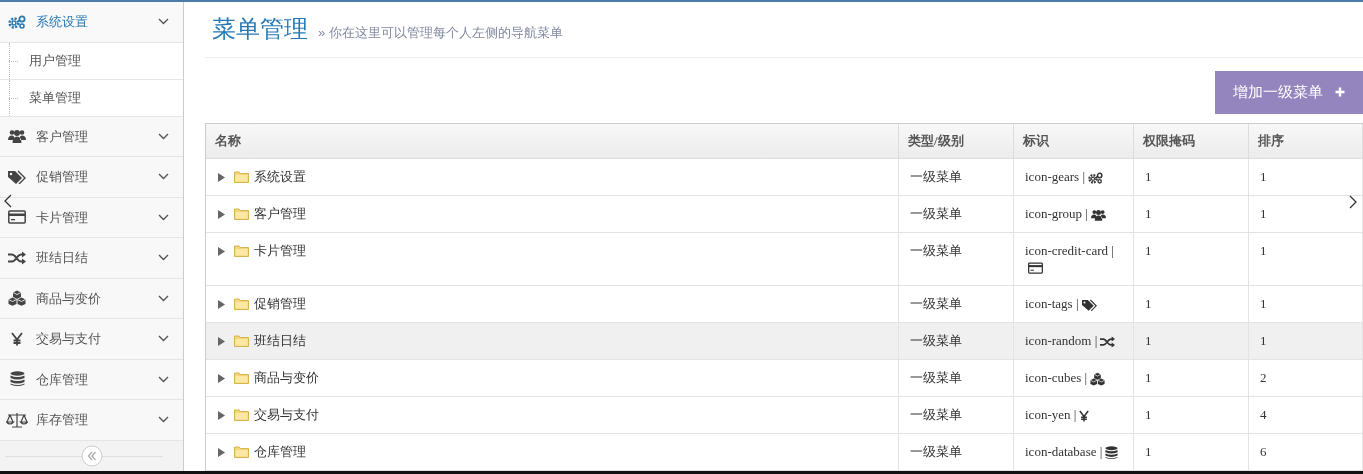 The width and height of the screenshot is (1363, 474). What do you see at coordinates (17, 419) in the screenshot?
I see `balance-scale-icon` at bounding box center [17, 419].